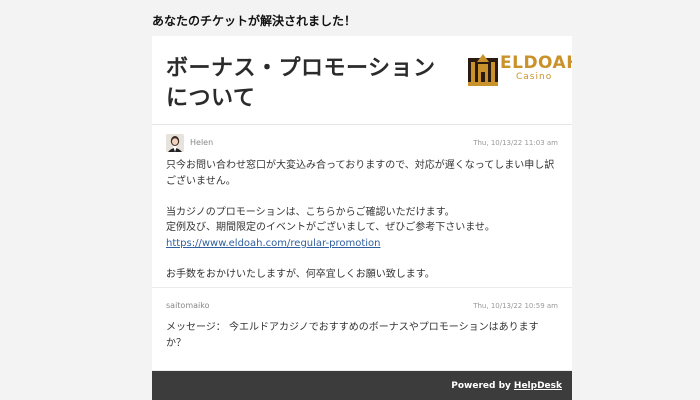 The width and height of the screenshot is (700, 400). What do you see at coordinates (536, 63) in the screenshot?
I see `logo-wordmark: ELDOAH` at bounding box center [536, 63].